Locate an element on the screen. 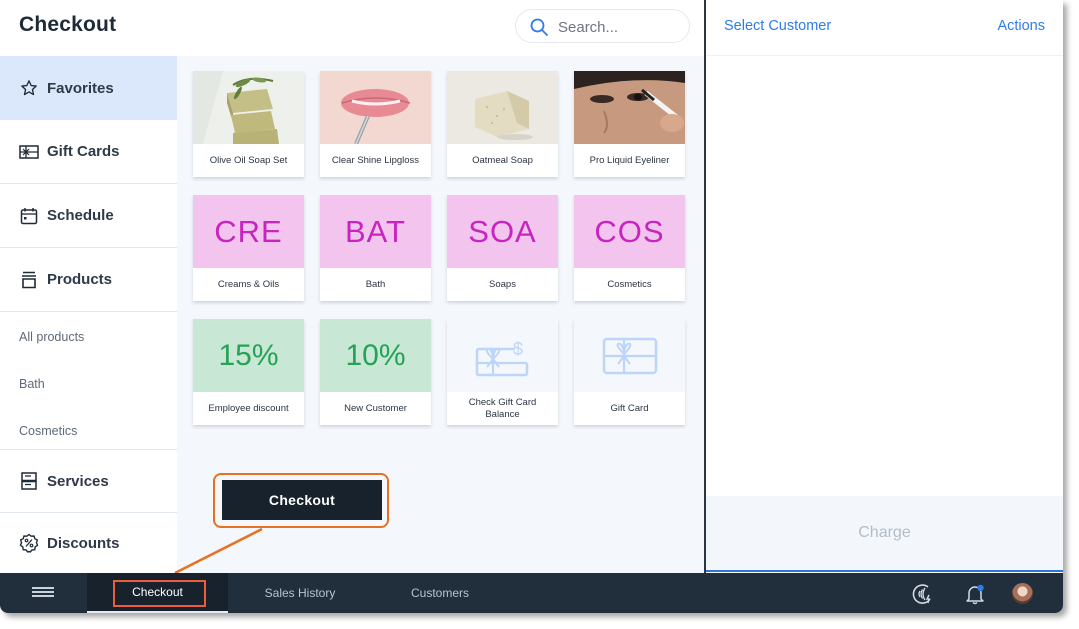  product-tile-pro-liquid-eyeliner: Pro Liquid Eyeliner is located at coordinates (629, 124).